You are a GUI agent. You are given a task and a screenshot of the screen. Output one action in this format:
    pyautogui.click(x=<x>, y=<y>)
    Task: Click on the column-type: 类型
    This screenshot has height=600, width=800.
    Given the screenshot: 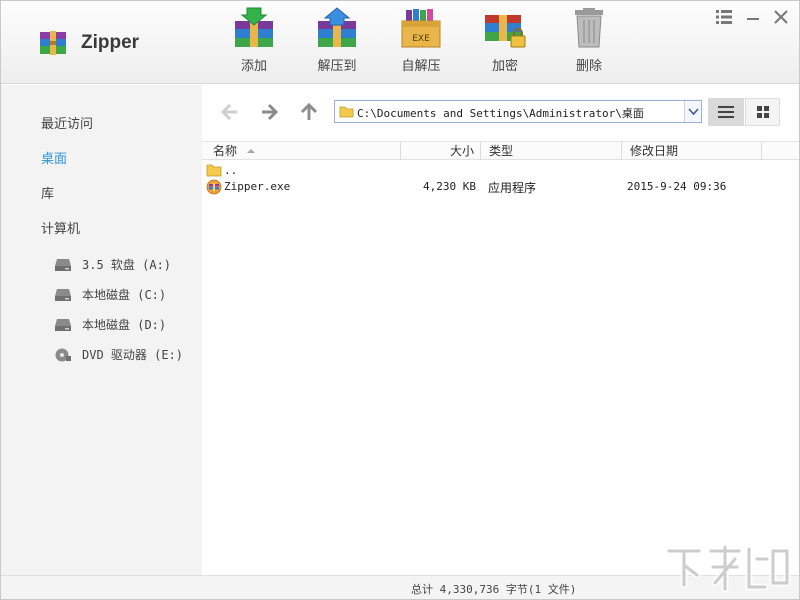 What is the action you would take?
    pyautogui.click(x=551, y=151)
    